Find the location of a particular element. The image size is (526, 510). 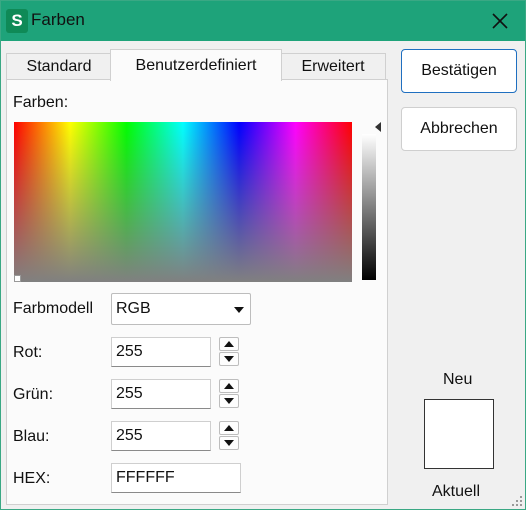

app-logo-icon: S is located at coordinates (17, 21).